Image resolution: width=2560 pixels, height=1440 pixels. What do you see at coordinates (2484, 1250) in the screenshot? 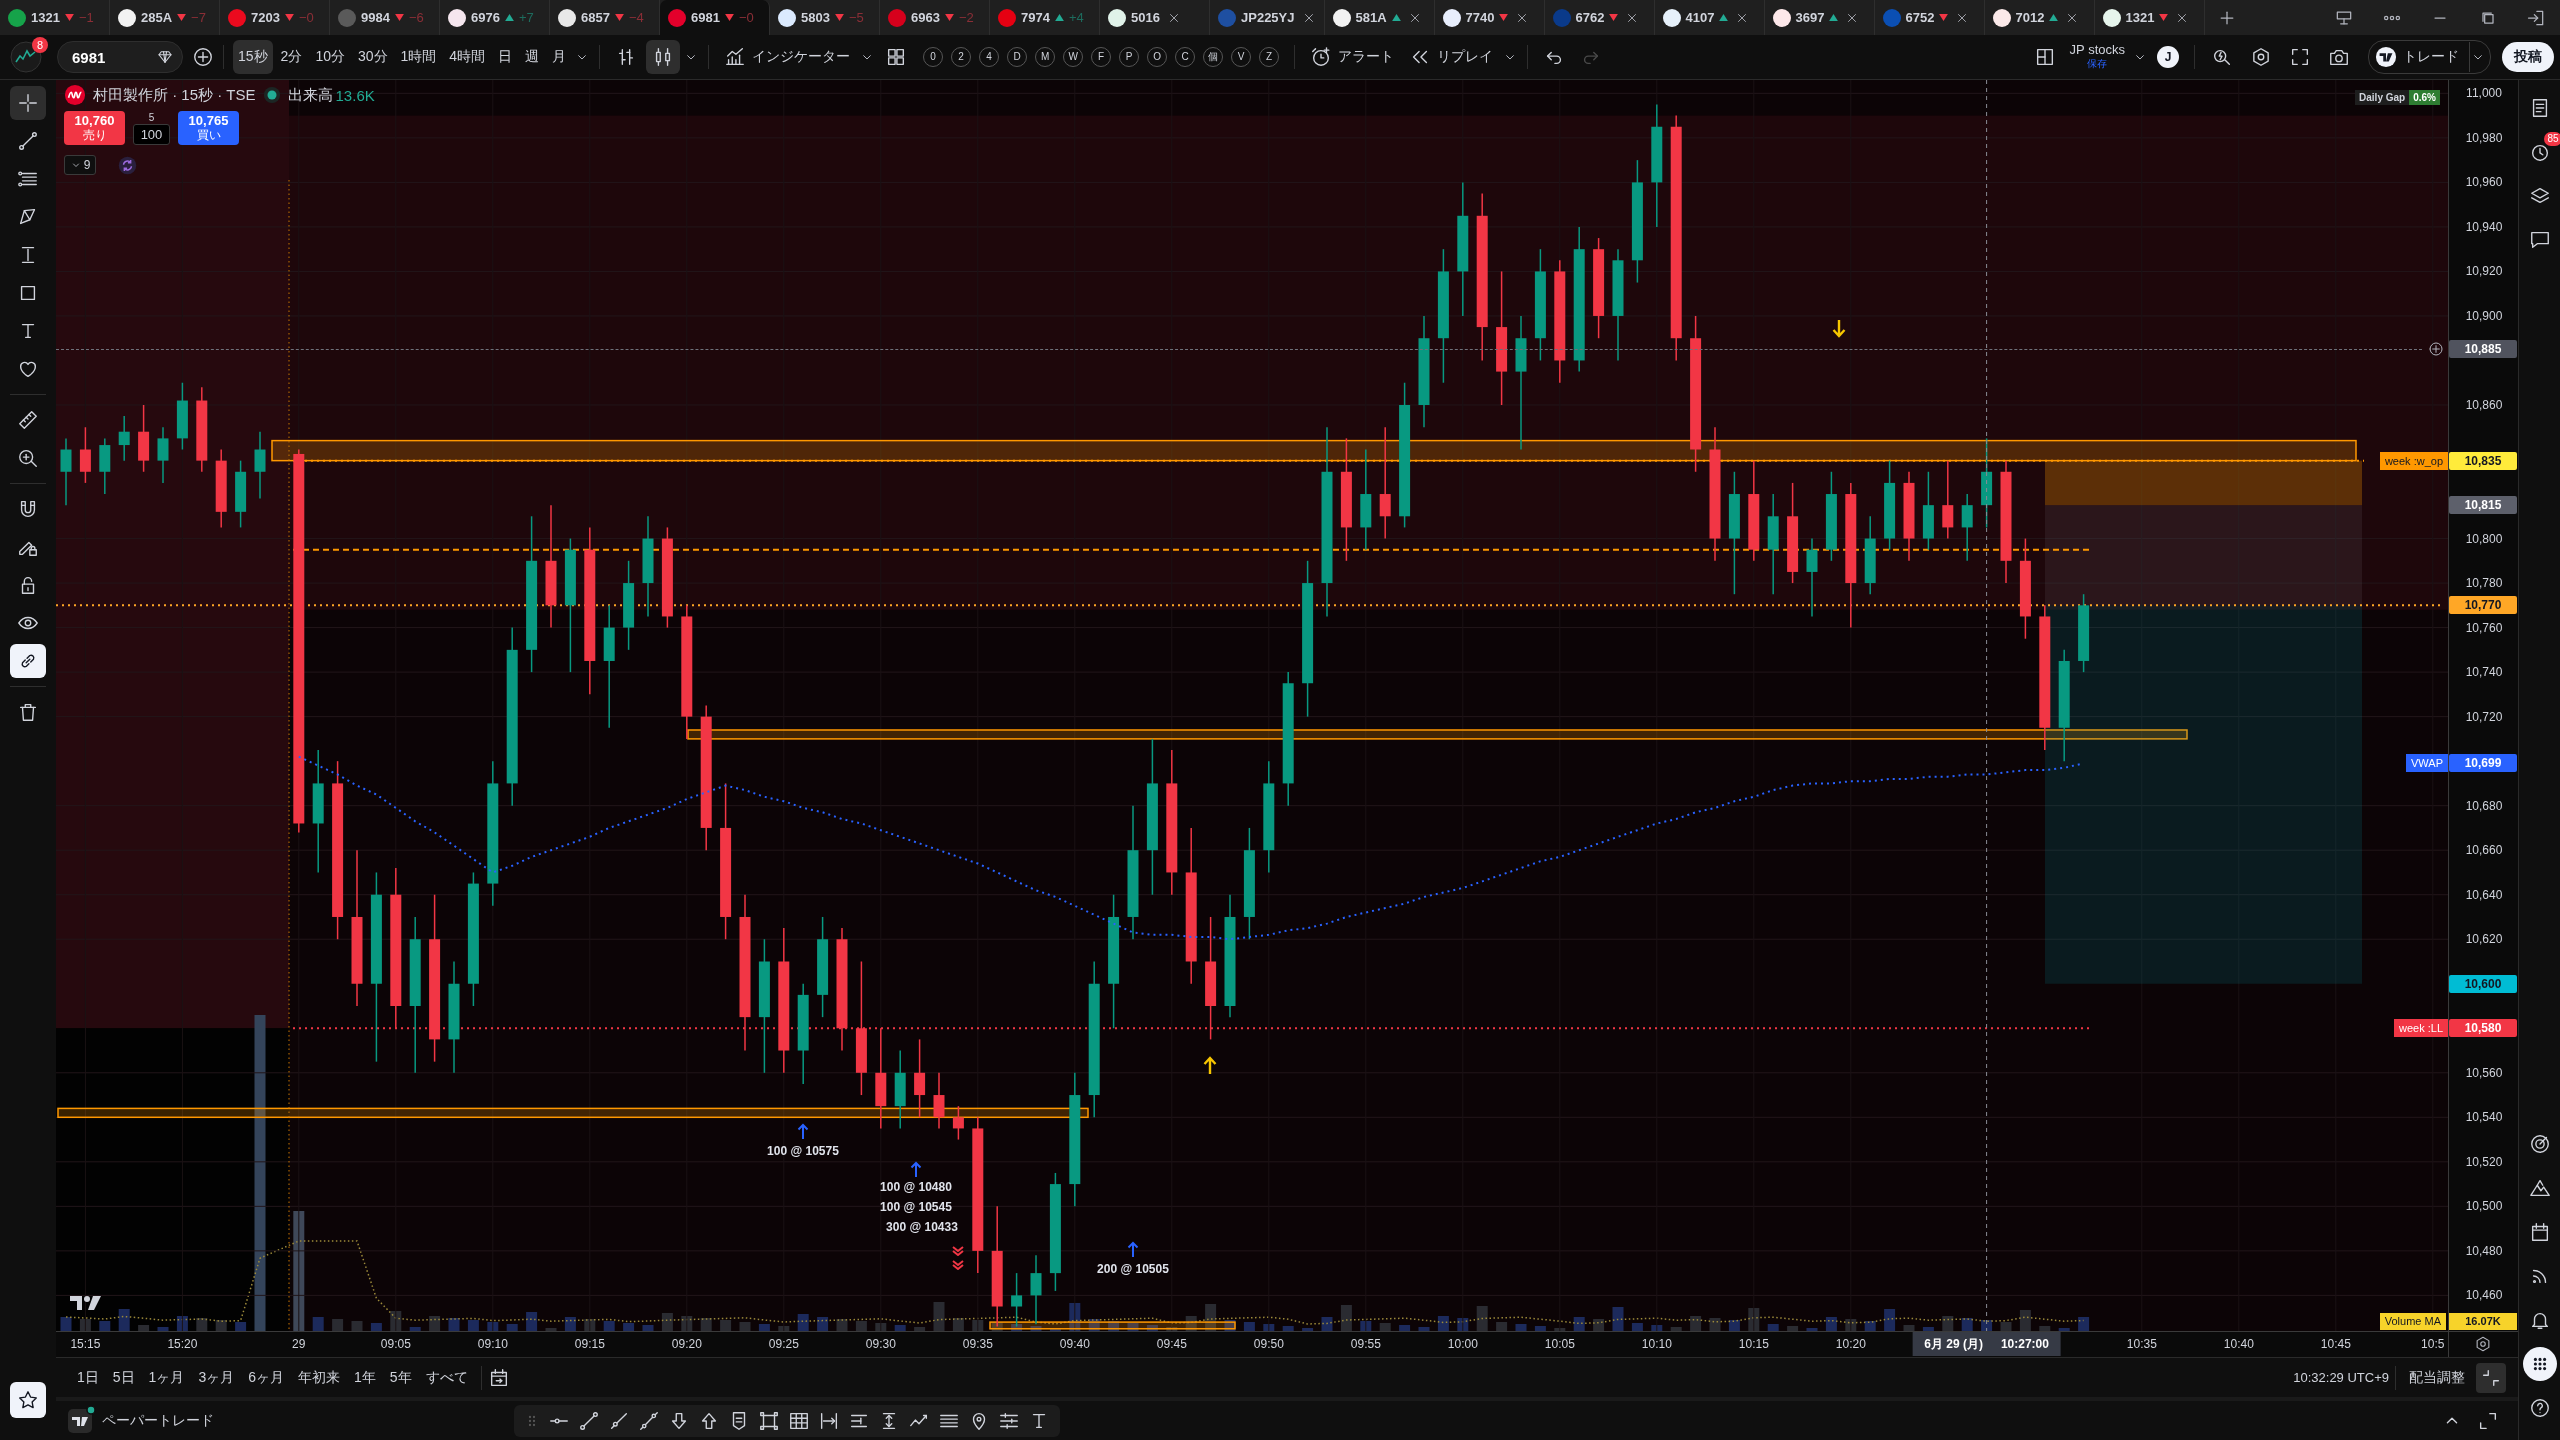
I see `price-tick: 10,480` at bounding box center [2484, 1250].